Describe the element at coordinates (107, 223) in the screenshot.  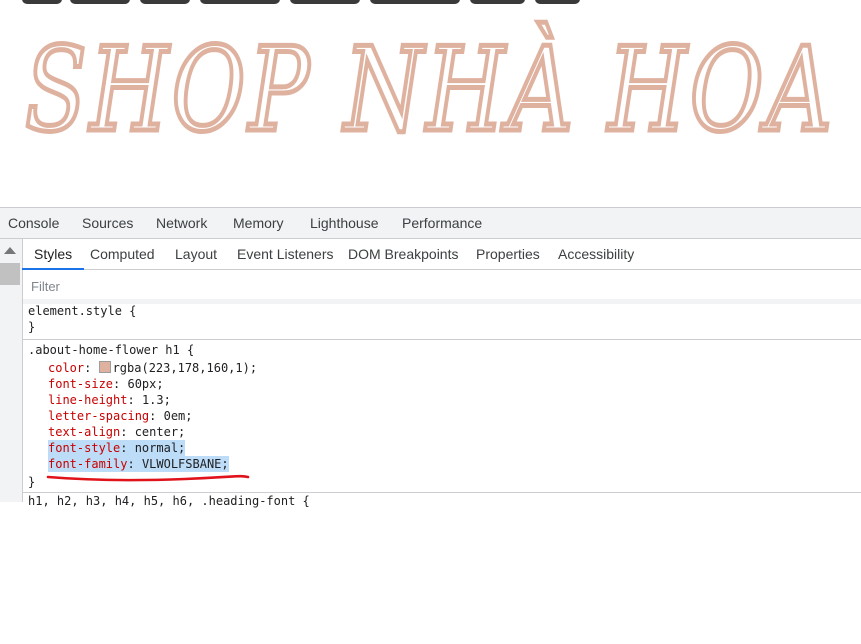
I see `tab-sources: Sources` at that location.